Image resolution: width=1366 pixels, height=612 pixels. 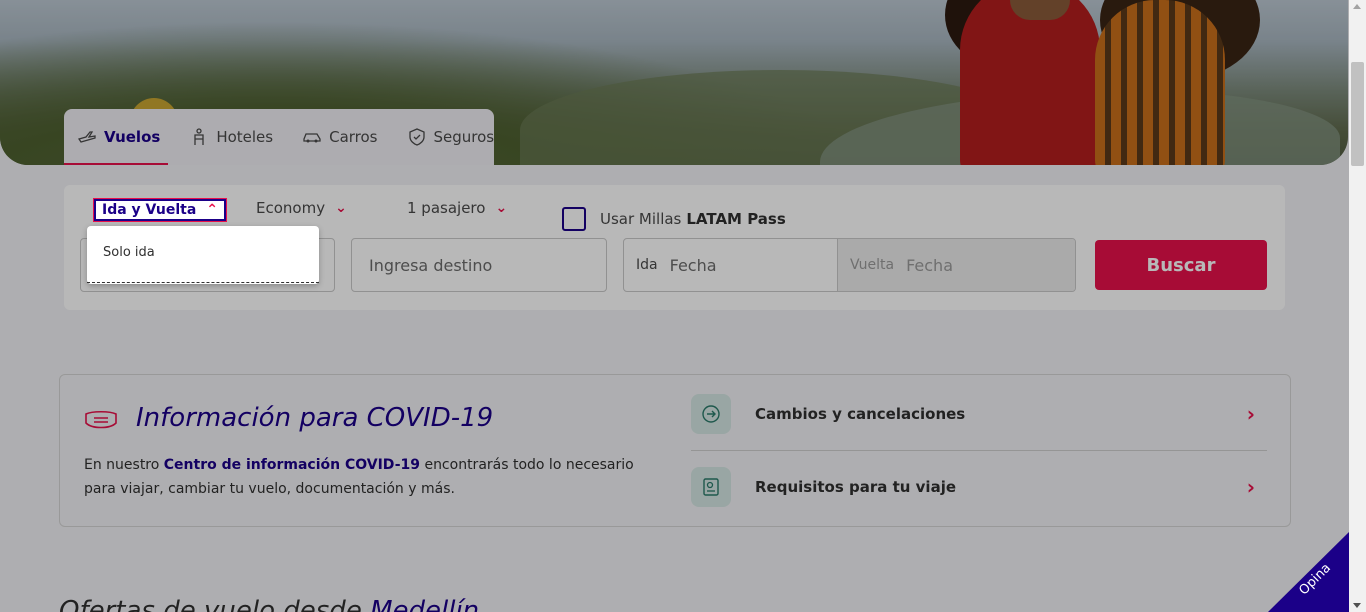 I want to click on destination-placeholder: Ingresa destino, so click(x=431, y=265).